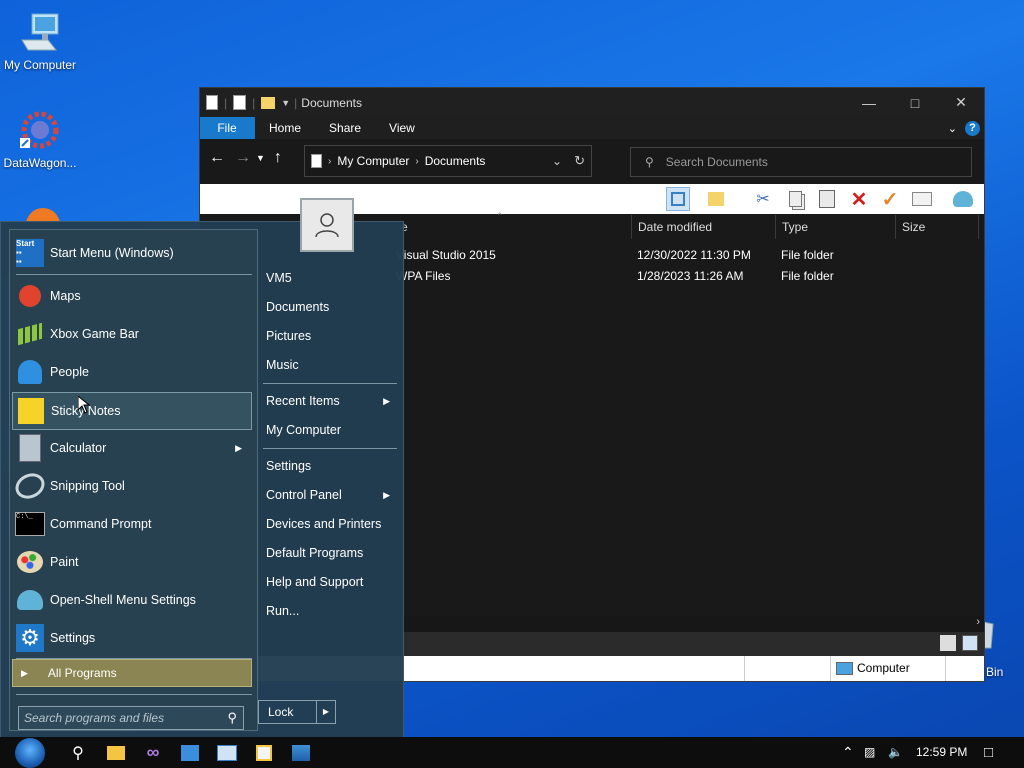  I want to click on quick-access-dropdown-icon: ▼, so click(285, 103).